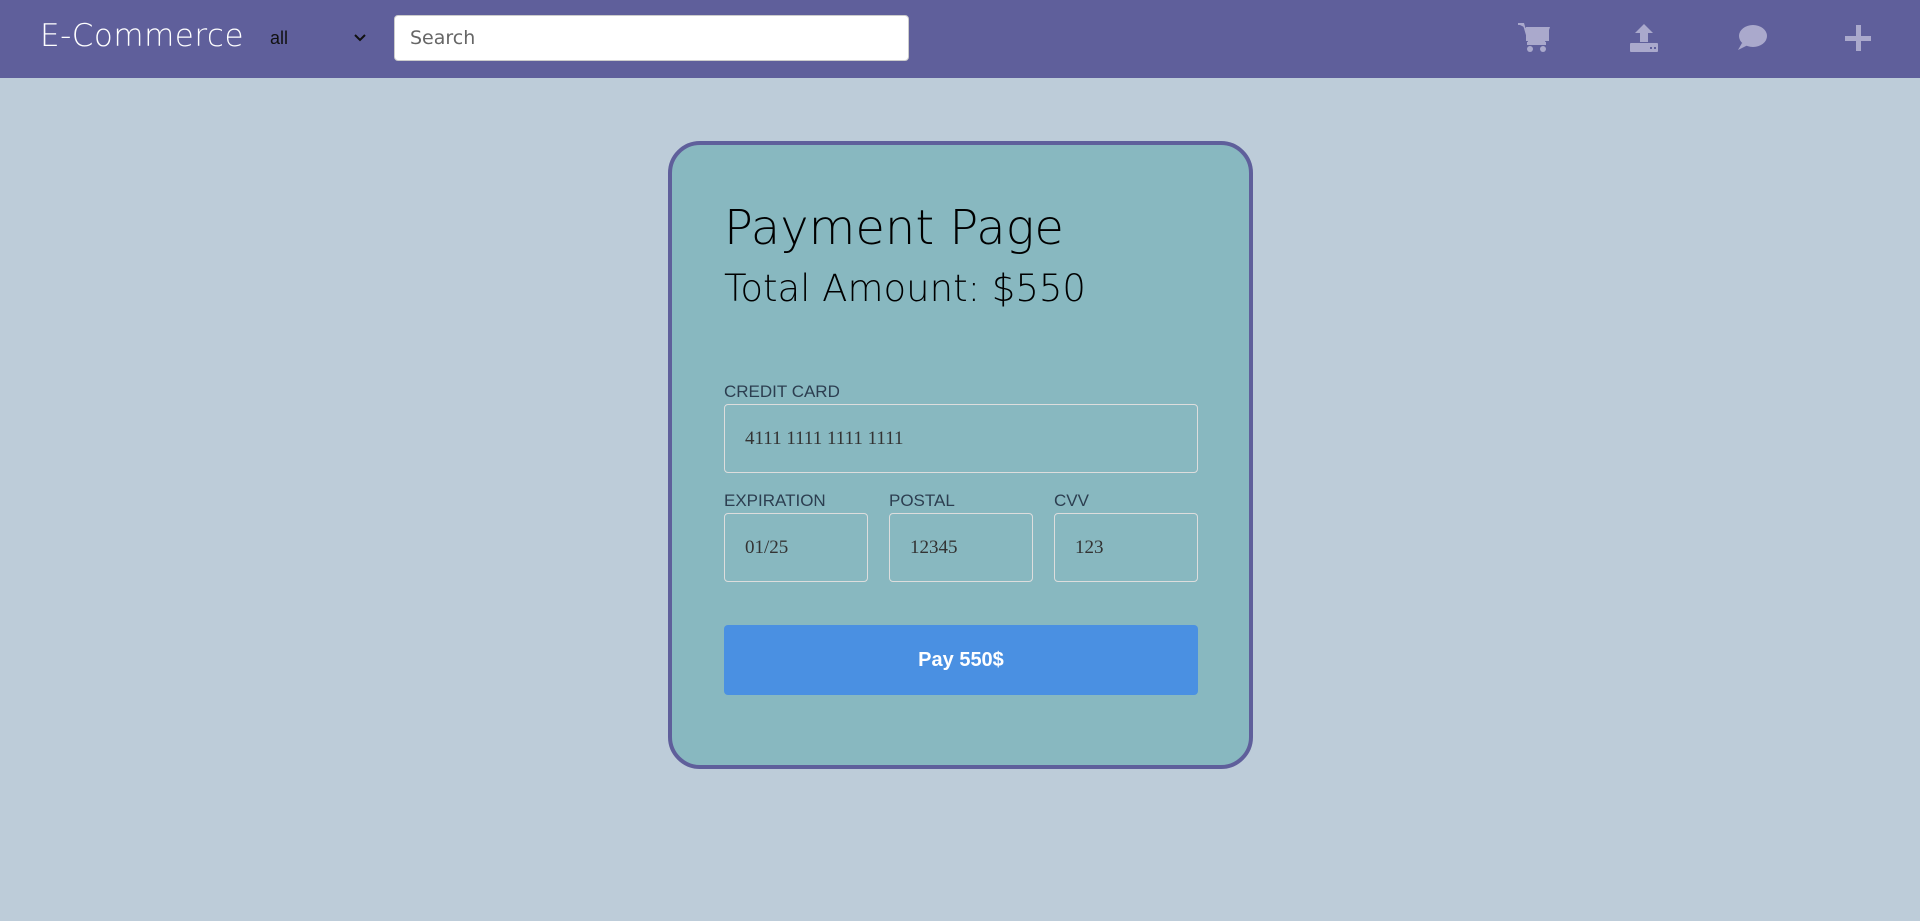 This screenshot has height=921, width=1920. I want to click on total-amount: Total Amount: $550, so click(905, 288).